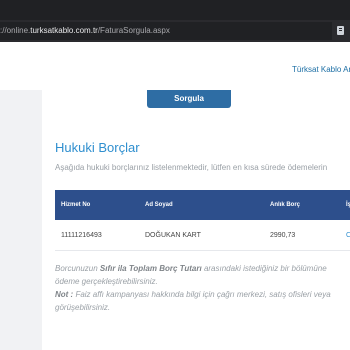  I want to click on site-header: Türksat Kablo An, so click(175, 66).